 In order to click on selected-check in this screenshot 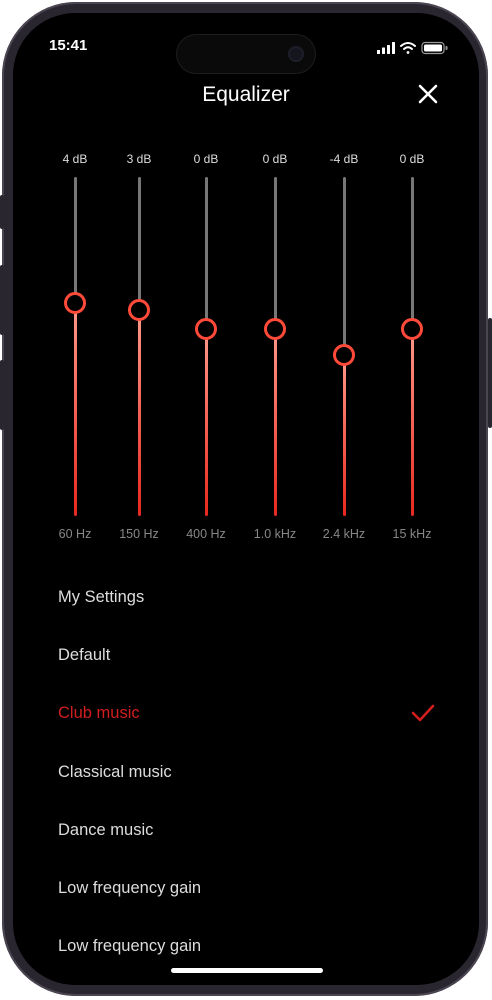, I will do `click(423, 713)`.